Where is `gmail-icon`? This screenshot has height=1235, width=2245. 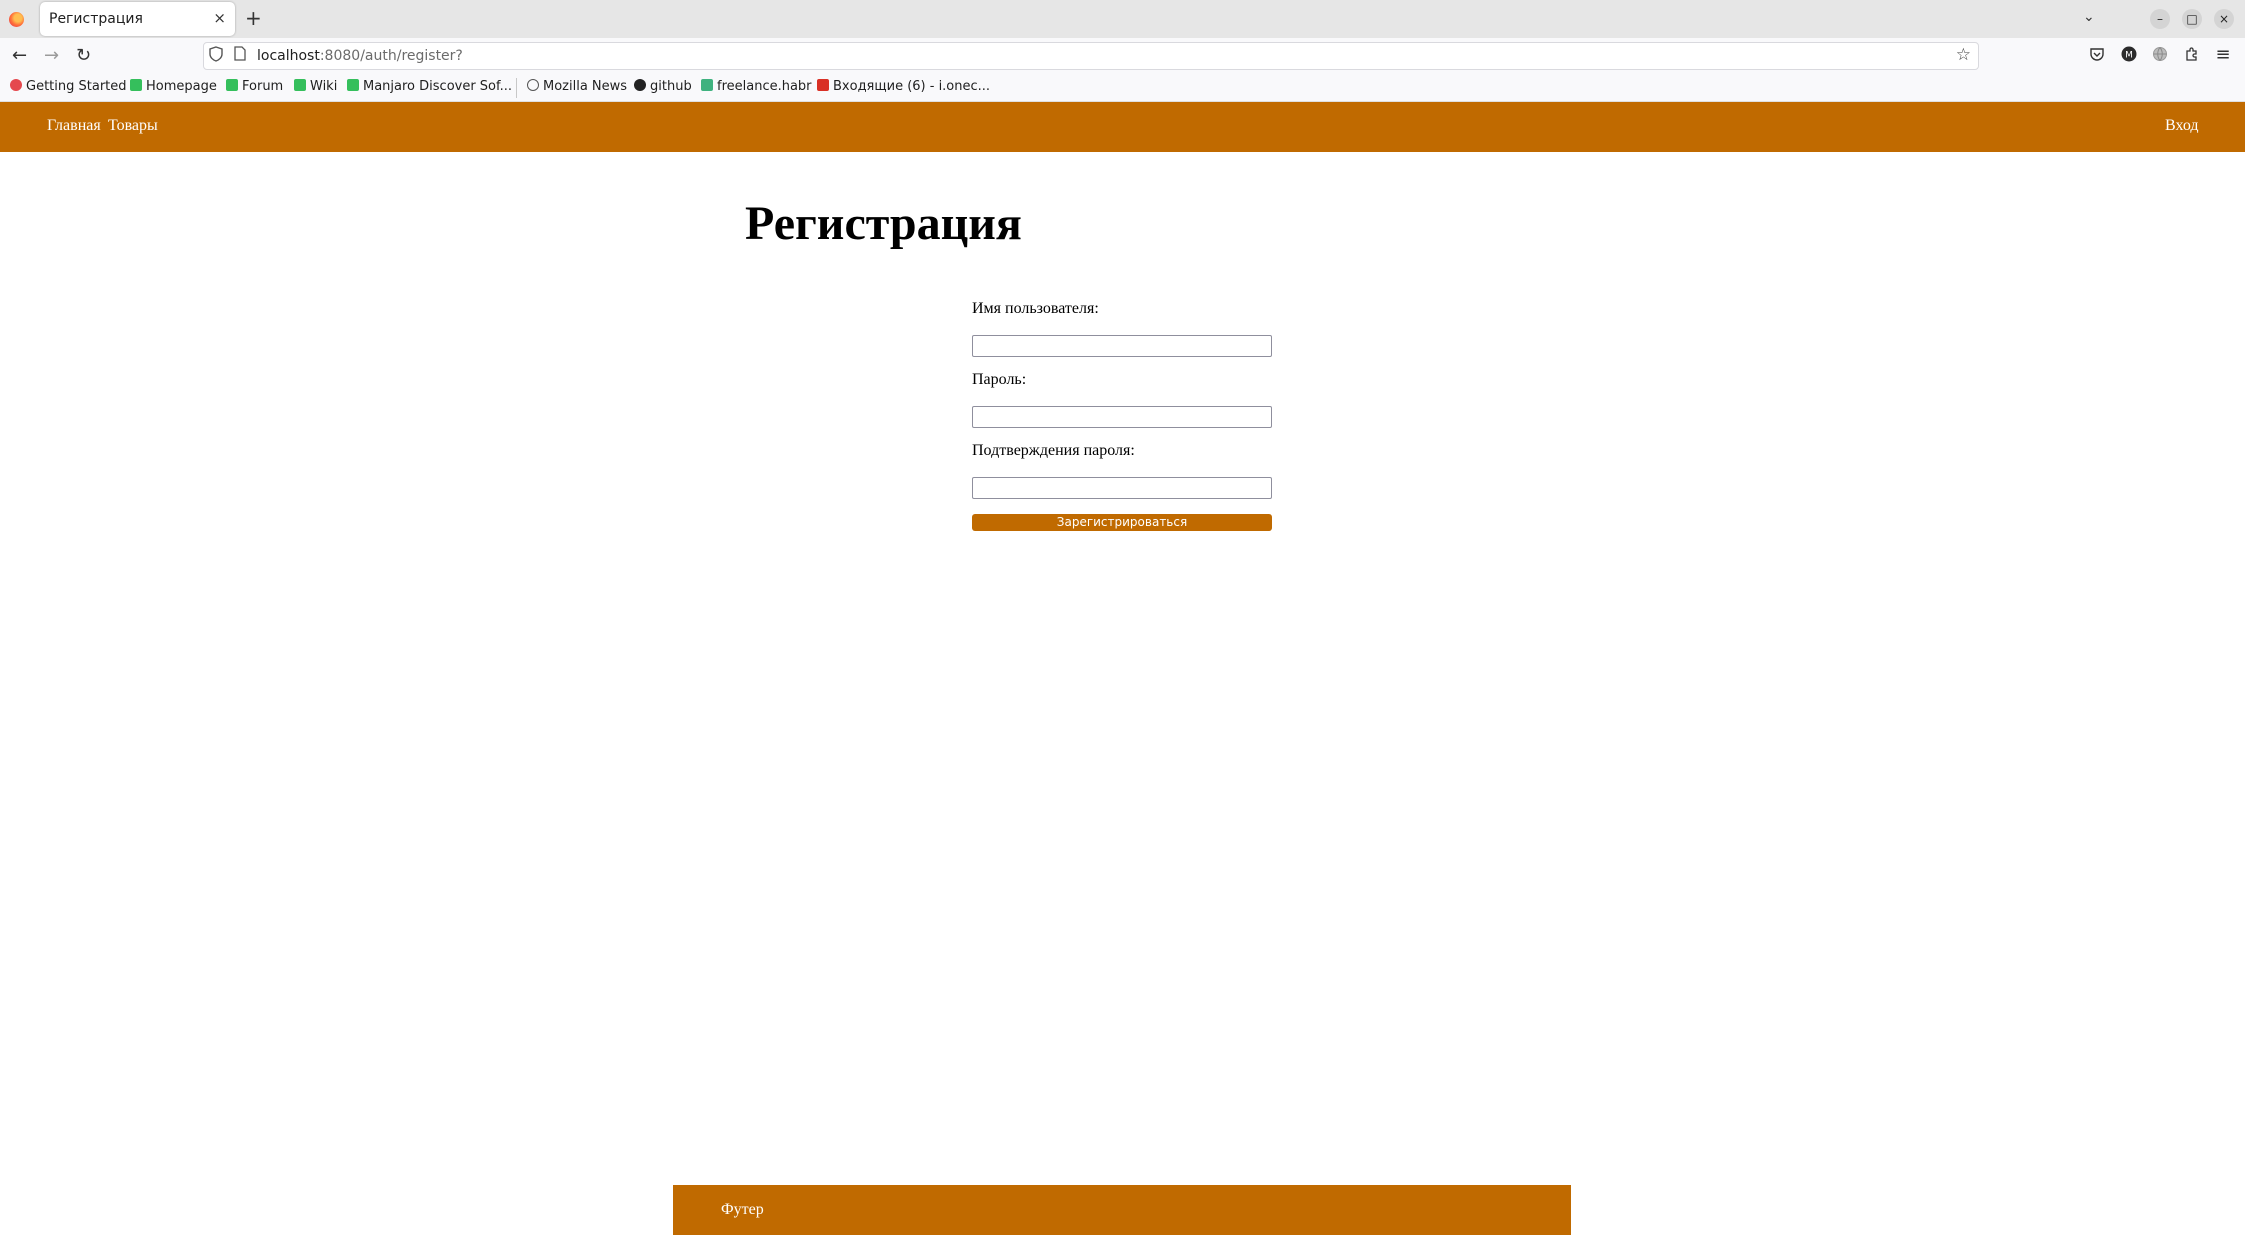
gmail-icon is located at coordinates (823, 85).